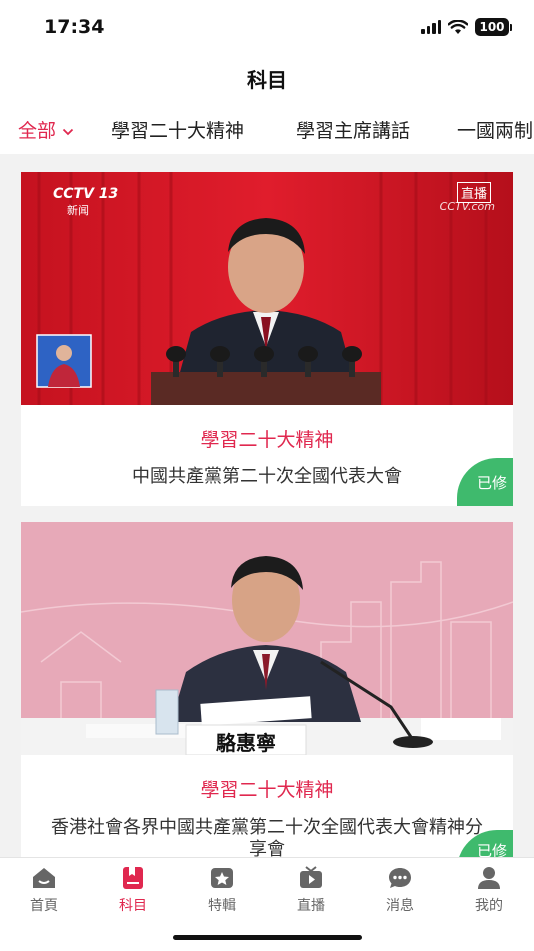  I want to click on nav-header: 科目, so click(267, 80).